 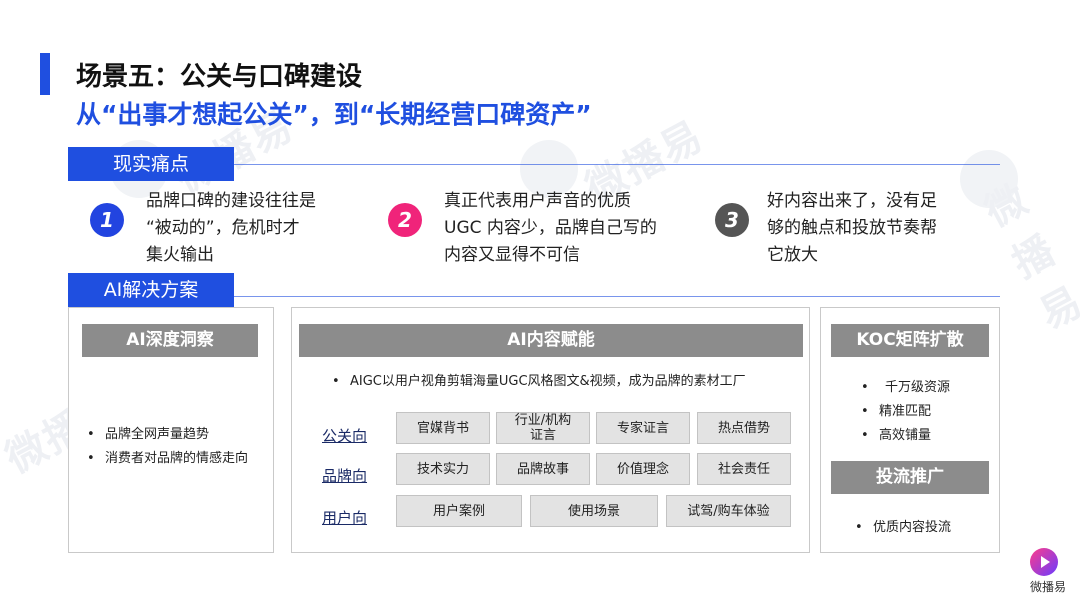 I want to click on content-tag: 行业/机构 证言, so click(x=543, y=428).